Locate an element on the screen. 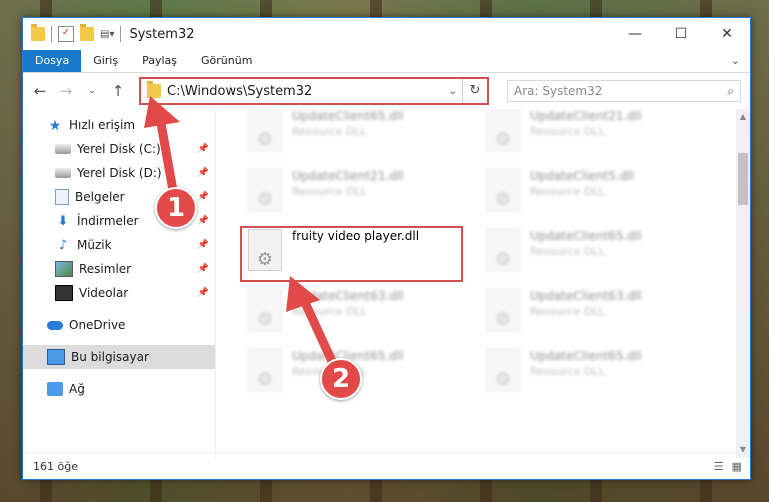  sidebar-item-label: Hızlı erişim is located at coordinates (102, 125).